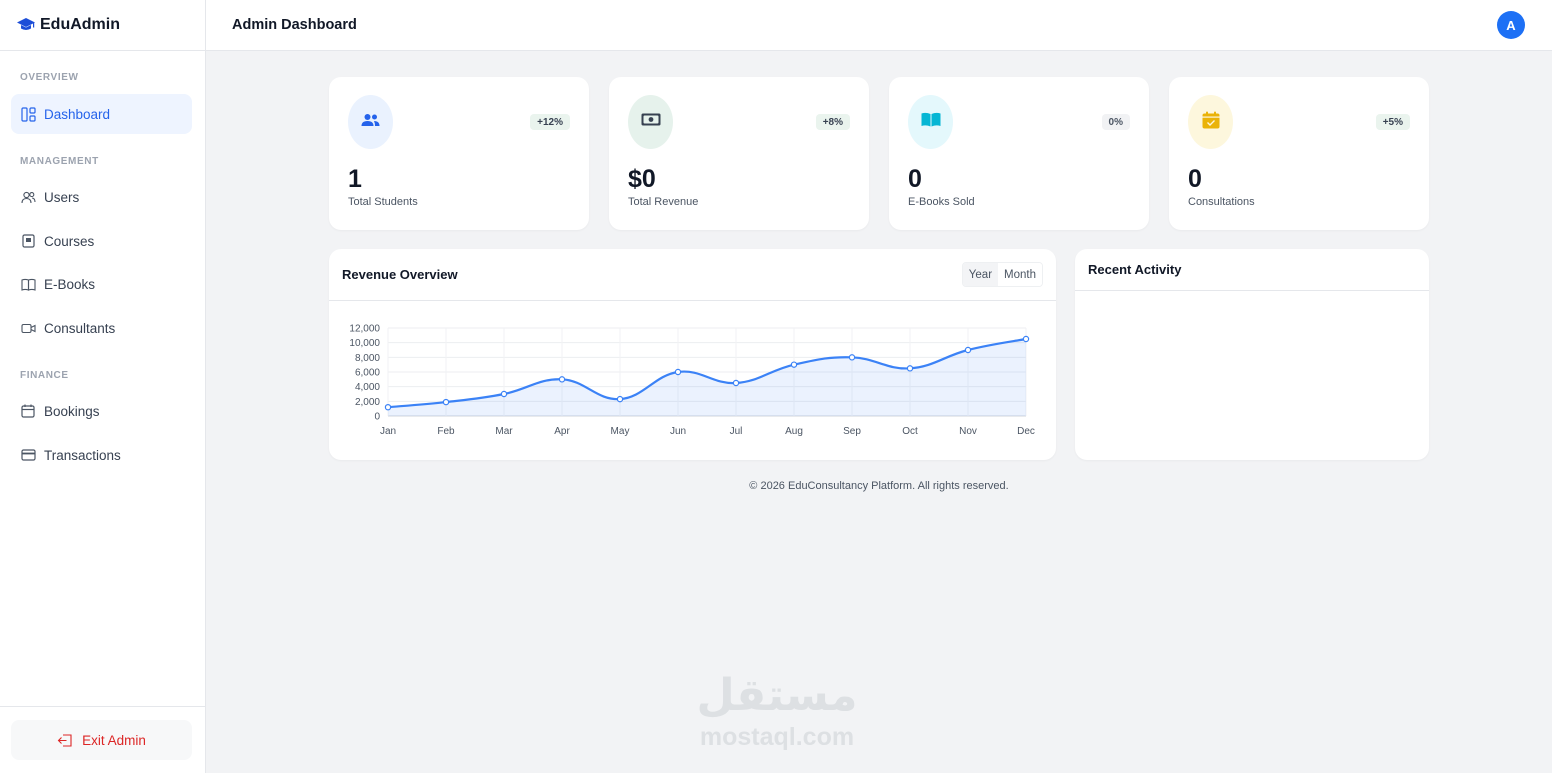 The image size is (1552, 773). What do you see at coordinates (504, 431) in the screenshot?
I see `x-tick-label: Mar` at bounding box center [504, 431].